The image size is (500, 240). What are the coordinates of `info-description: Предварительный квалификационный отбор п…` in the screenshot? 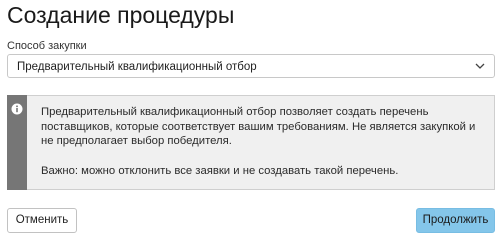 It's located at (258, 126).